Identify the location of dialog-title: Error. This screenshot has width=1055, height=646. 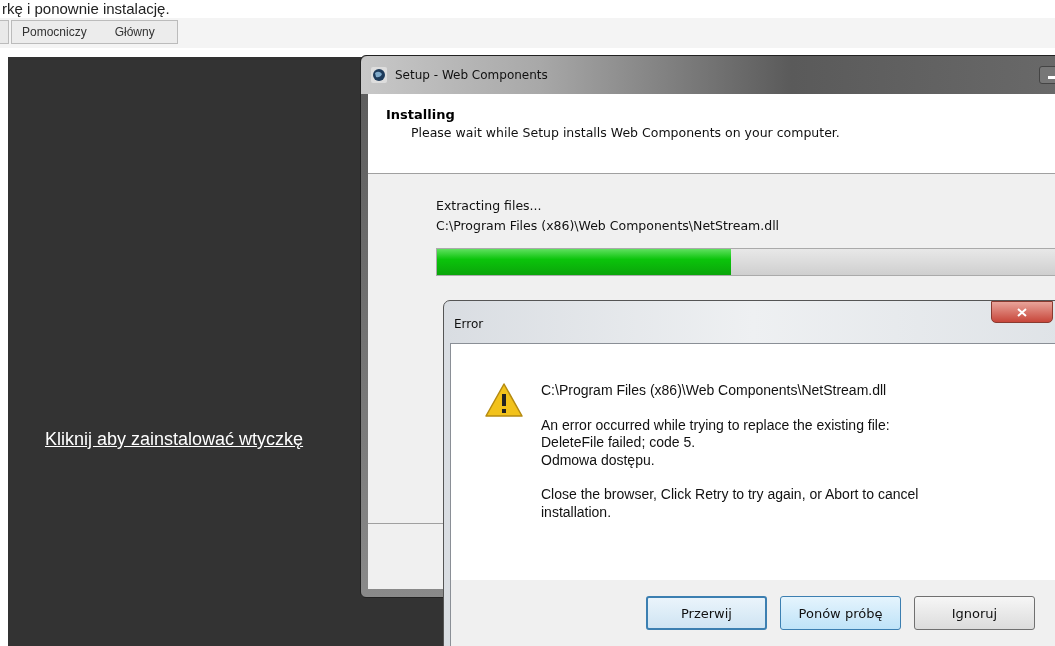
(469, 324).